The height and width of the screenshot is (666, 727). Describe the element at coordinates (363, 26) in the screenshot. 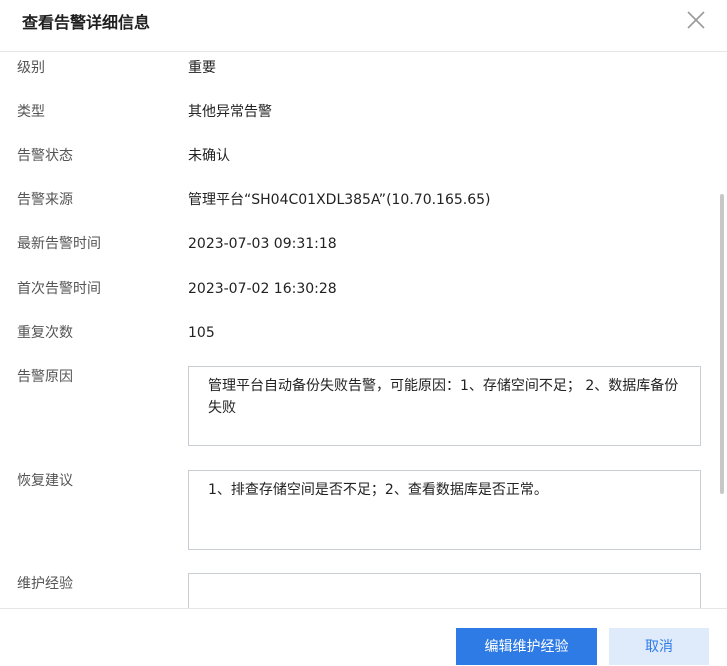

I see `dialog-header: 查看告警详细信息` at that location.